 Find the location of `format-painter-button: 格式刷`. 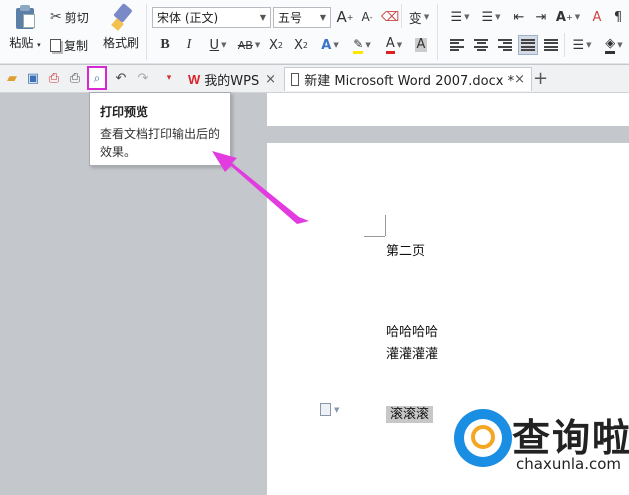

format-painter-button: 格式刷 is located at coordinates (121, 27).